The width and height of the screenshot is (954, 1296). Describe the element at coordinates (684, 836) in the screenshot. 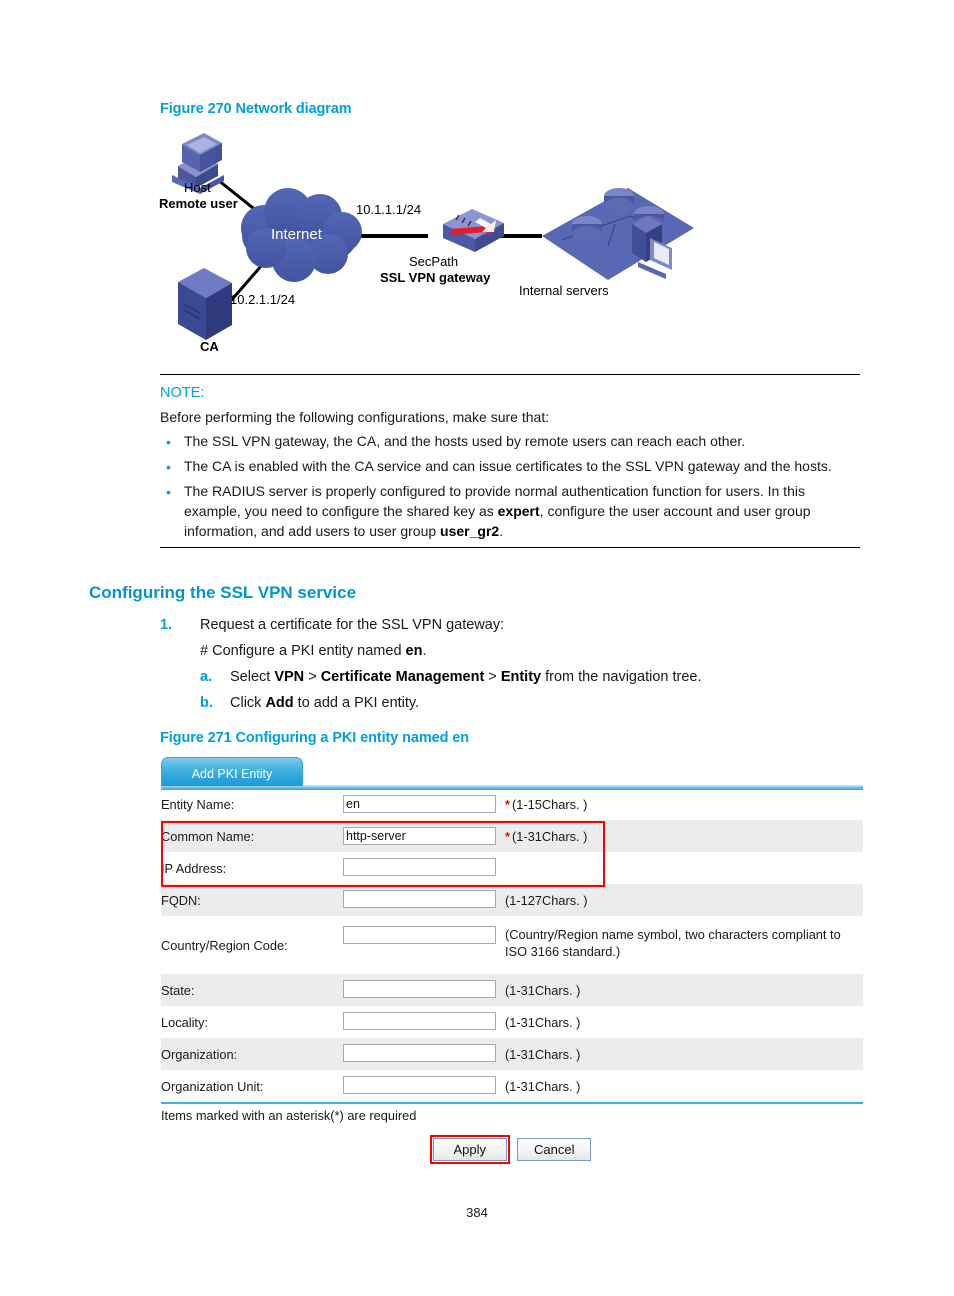

I see `hint-common-name: * (1-31Chars. )` at that location.